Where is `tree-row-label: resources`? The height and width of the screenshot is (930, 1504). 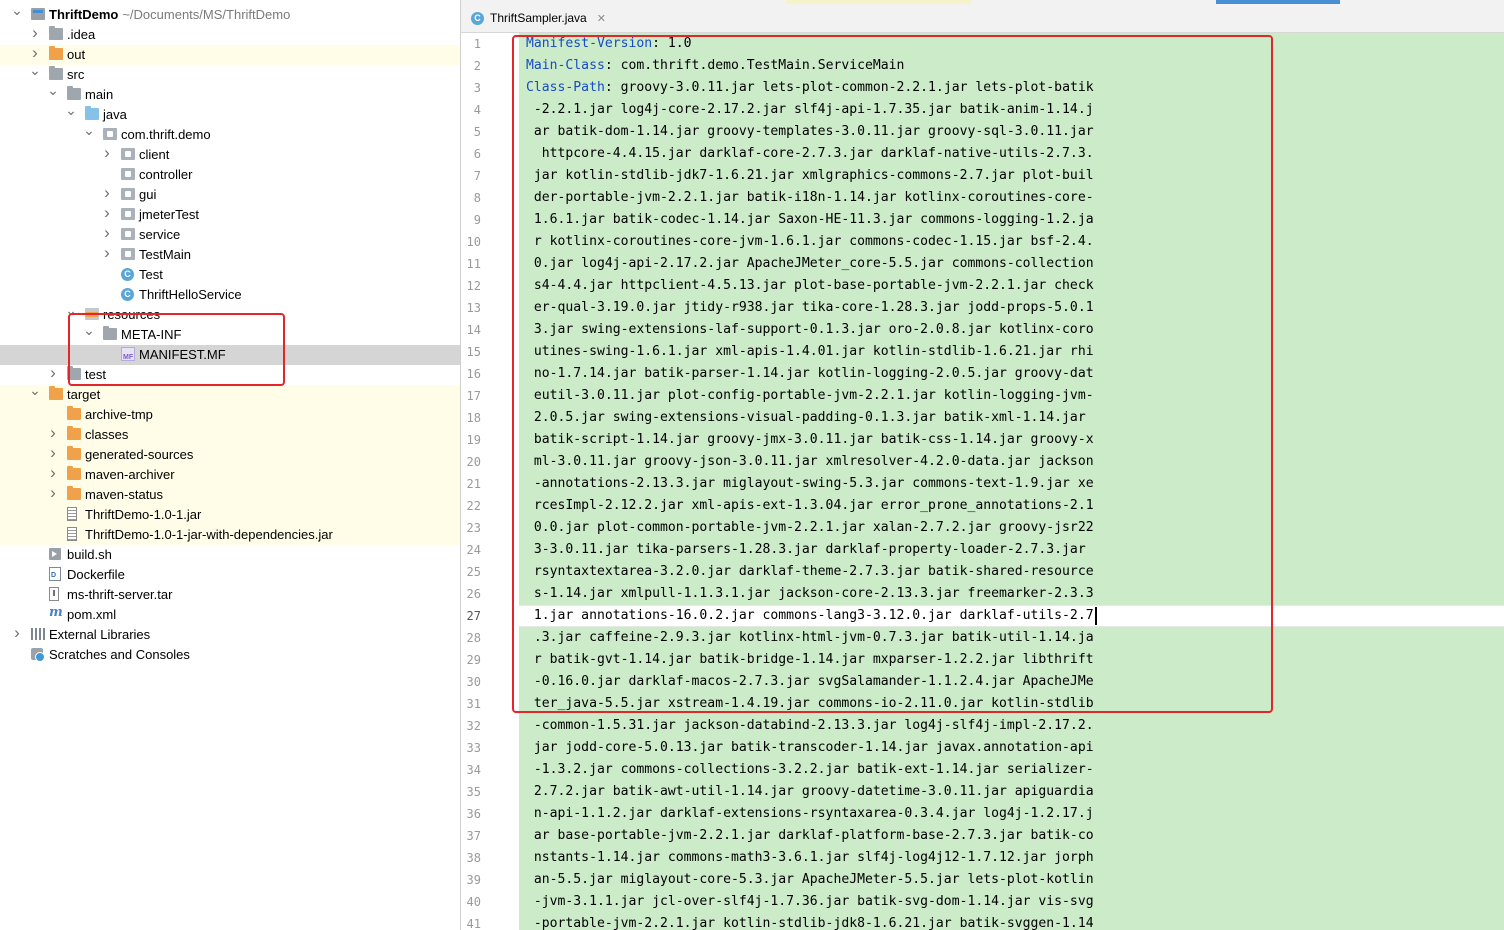 tree-row-label: resources is located at coordinates (132, 314).